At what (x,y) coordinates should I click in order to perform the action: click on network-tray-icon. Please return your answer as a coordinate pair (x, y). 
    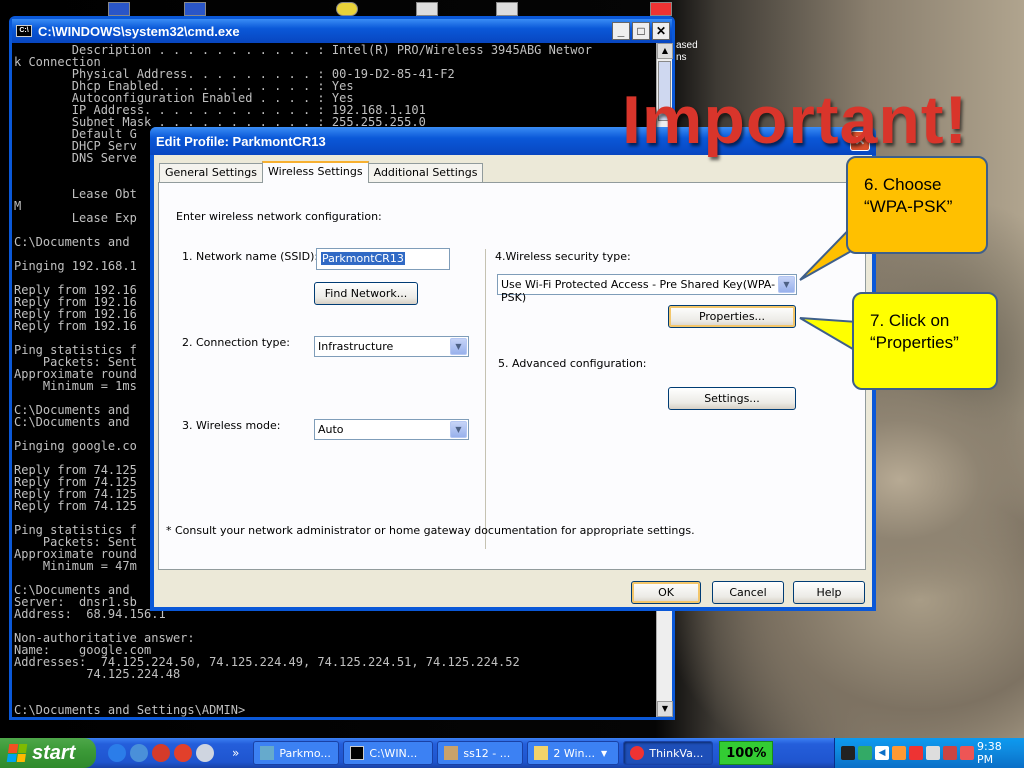
    Looking at the image, I should click on (865, 753).